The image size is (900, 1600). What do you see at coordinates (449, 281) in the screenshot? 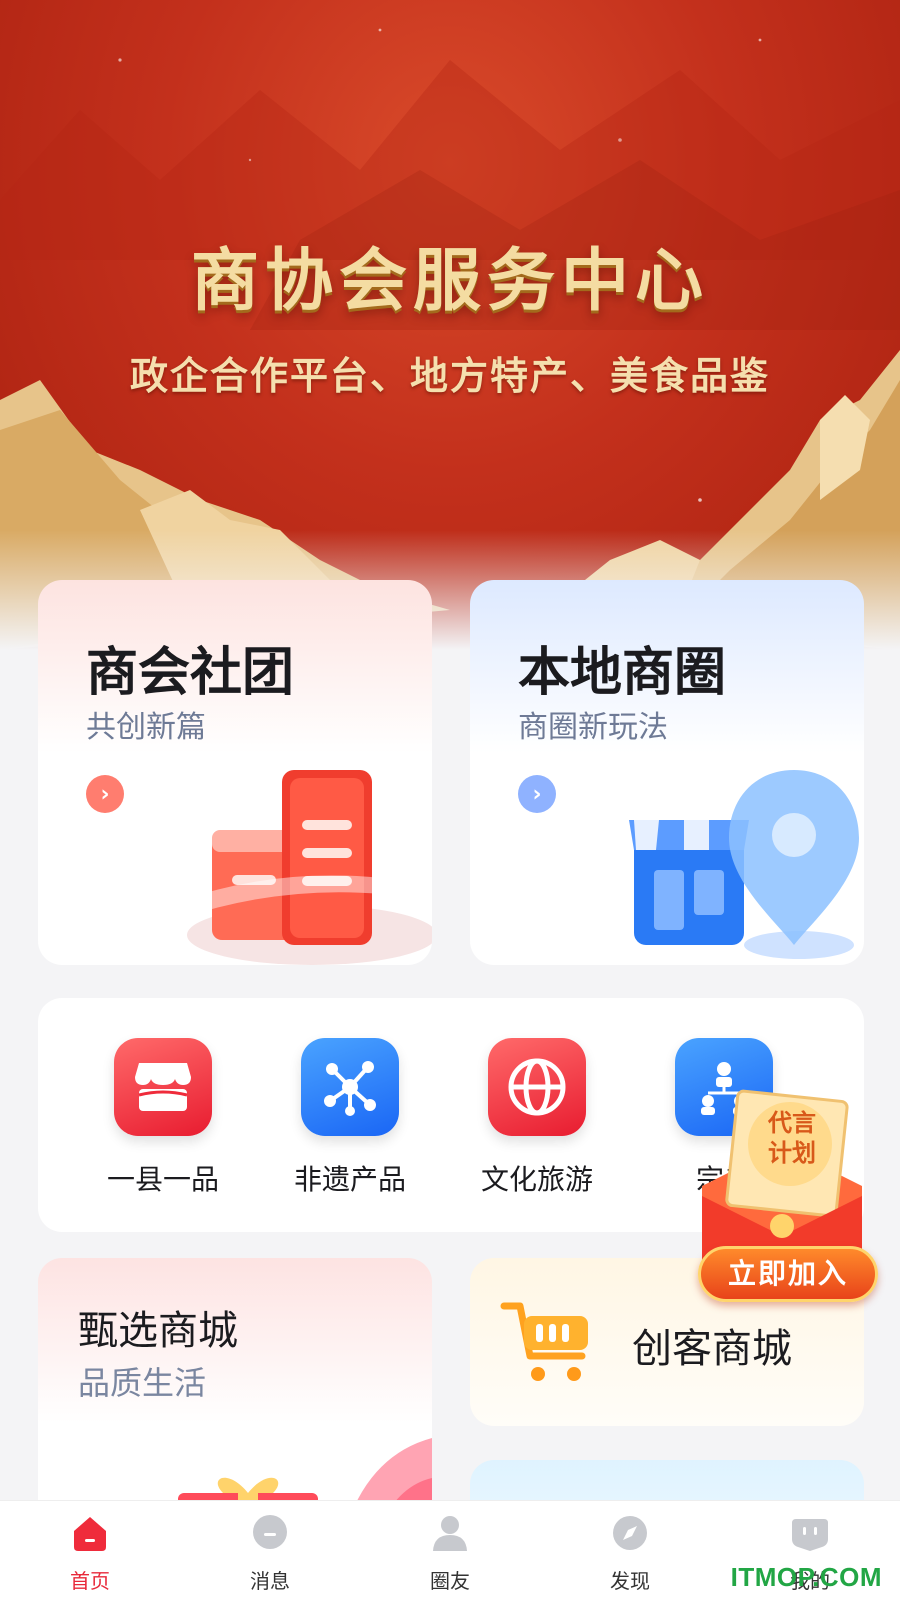
I see `banner-title: 商协会服务中心` at bounding box center [449, 281].